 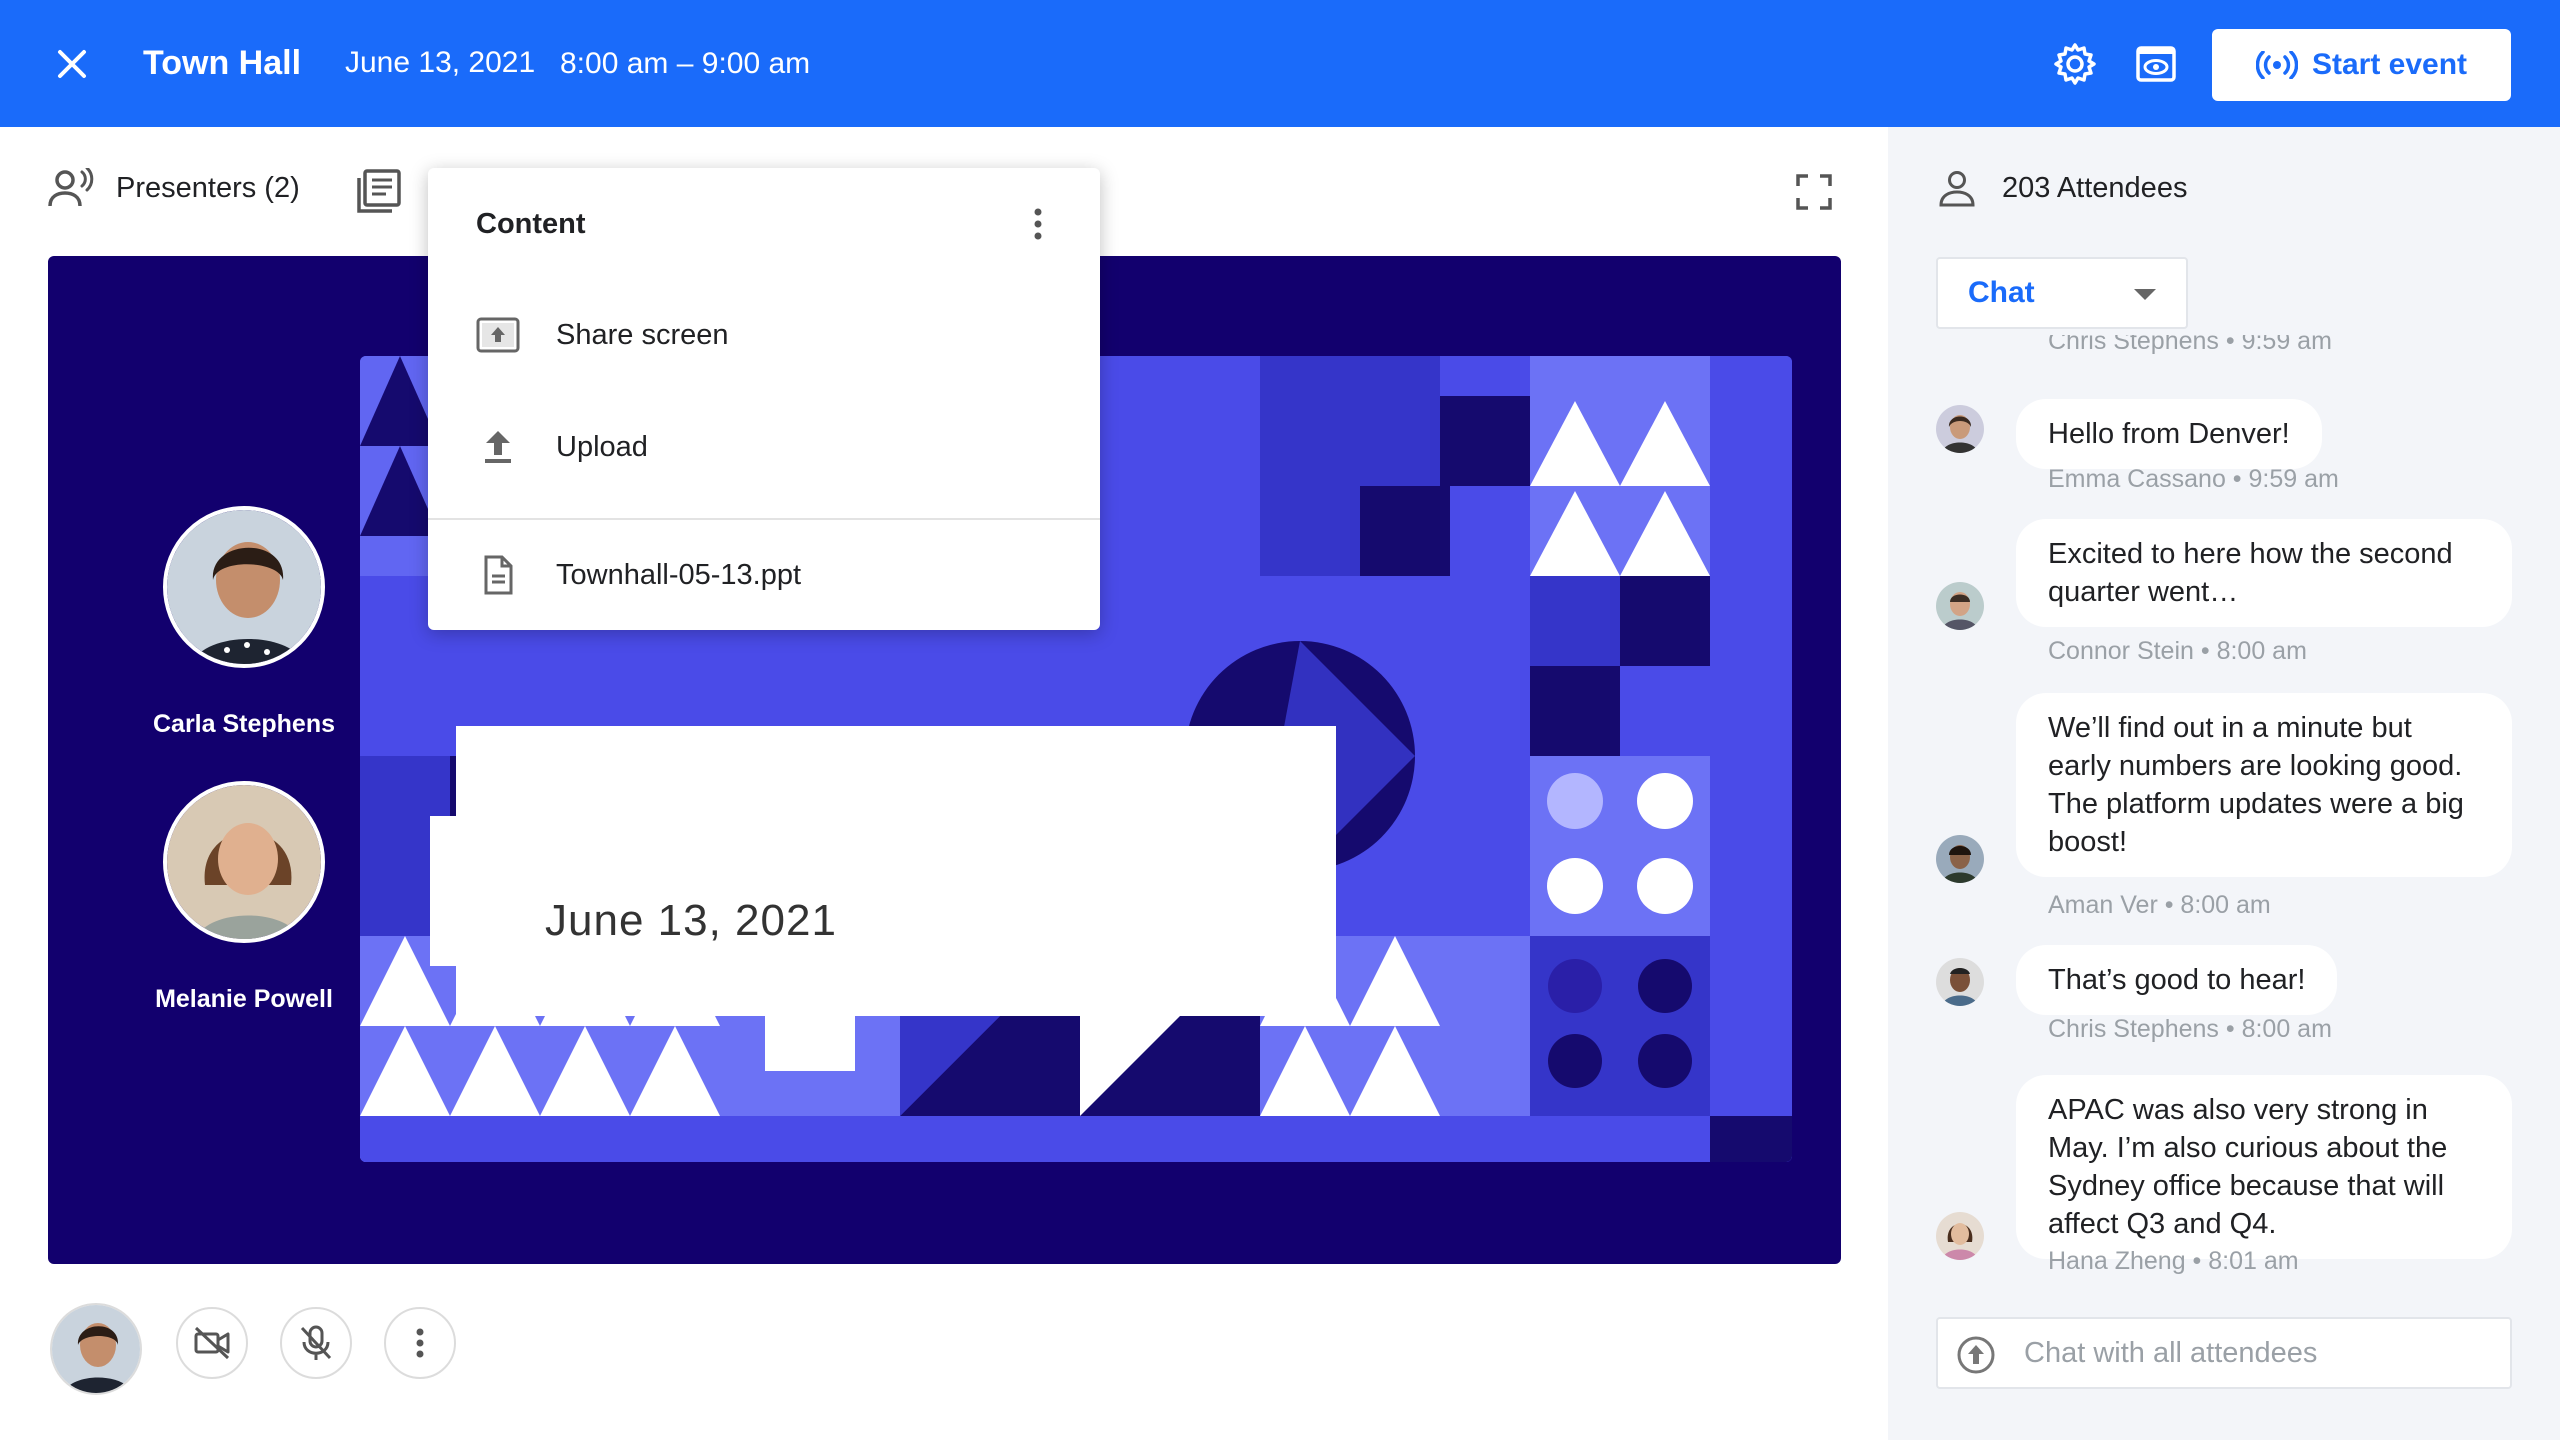 What do you see at coordinates (679, 574) in the screenshot?
I see `menu-item-label: Townhall-05-13.ppt` at bounding box center [679, 574].